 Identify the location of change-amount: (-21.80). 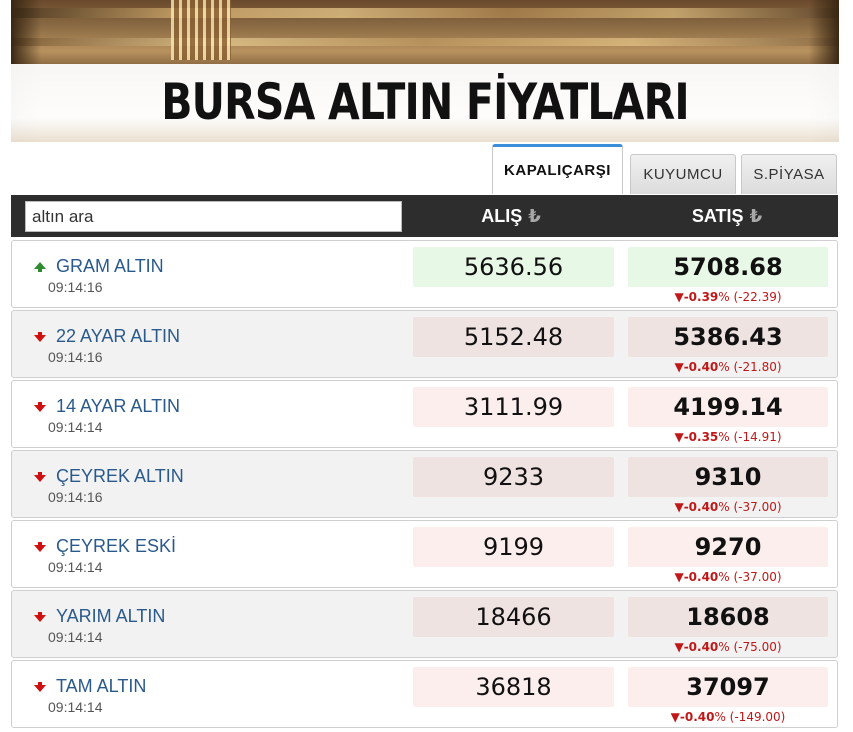
(757, 367).